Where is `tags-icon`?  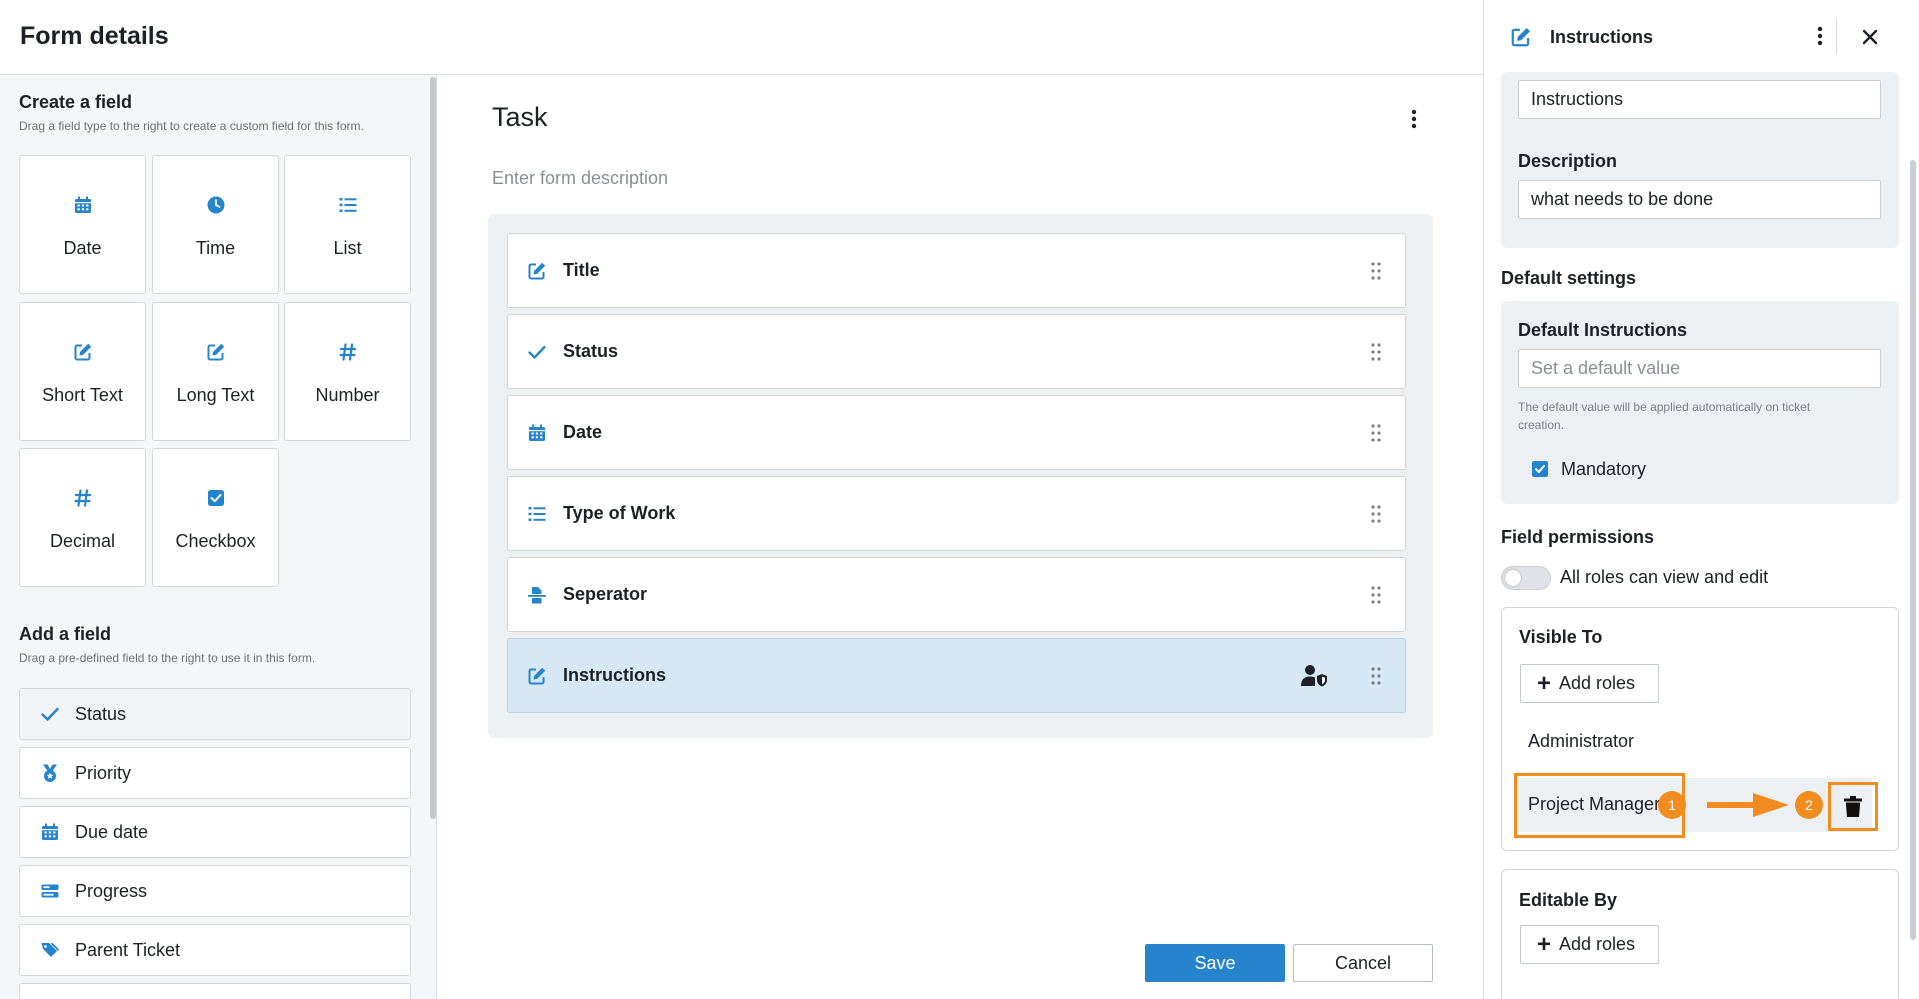
tags-icon is located at coordinates (50, 950).